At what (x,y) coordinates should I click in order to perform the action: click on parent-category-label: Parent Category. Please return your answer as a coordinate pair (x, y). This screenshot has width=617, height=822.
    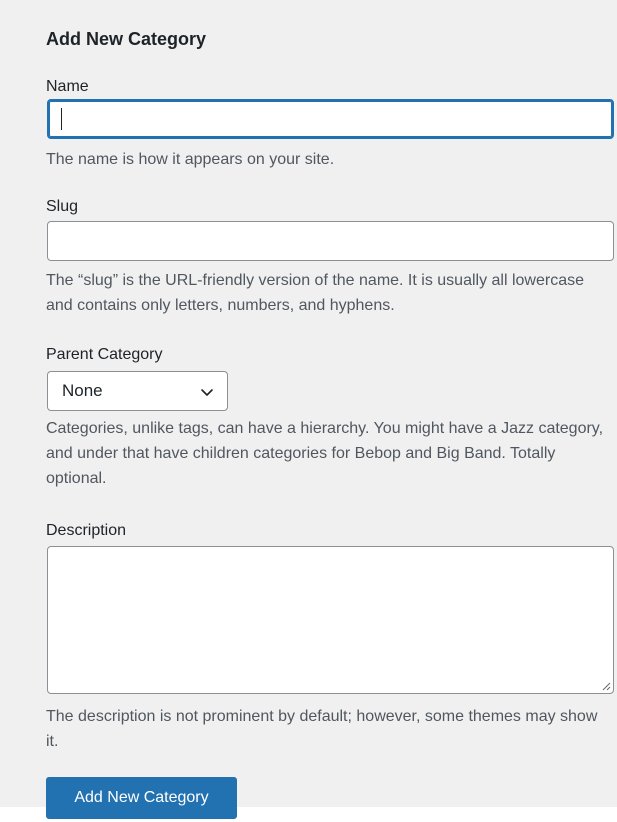
    Looking at the image, I should click on (104, 354).